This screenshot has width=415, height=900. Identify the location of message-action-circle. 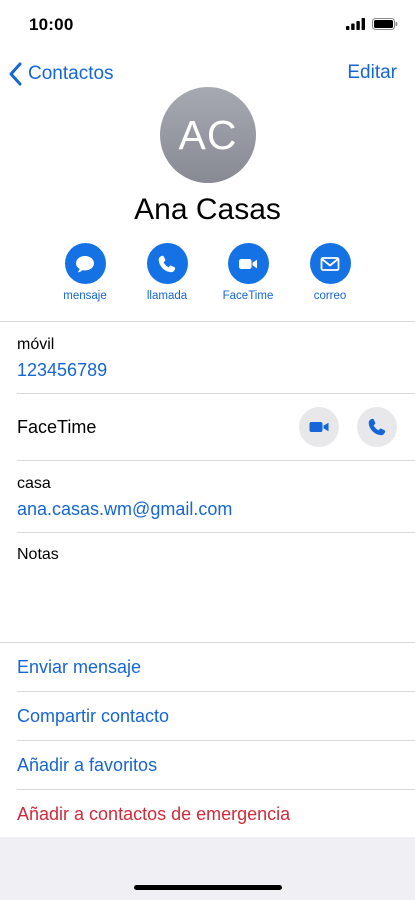
(85, 263).